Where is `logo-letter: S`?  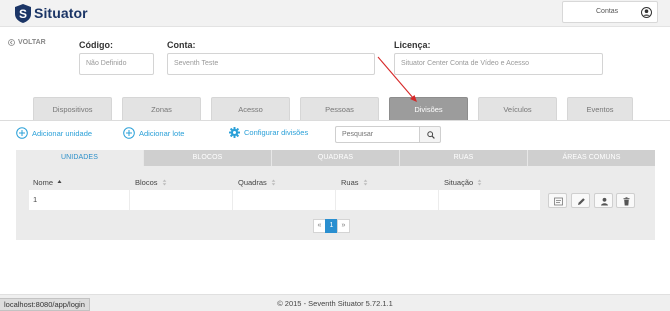
logo-letter: S is located at coordinates (23, 14).